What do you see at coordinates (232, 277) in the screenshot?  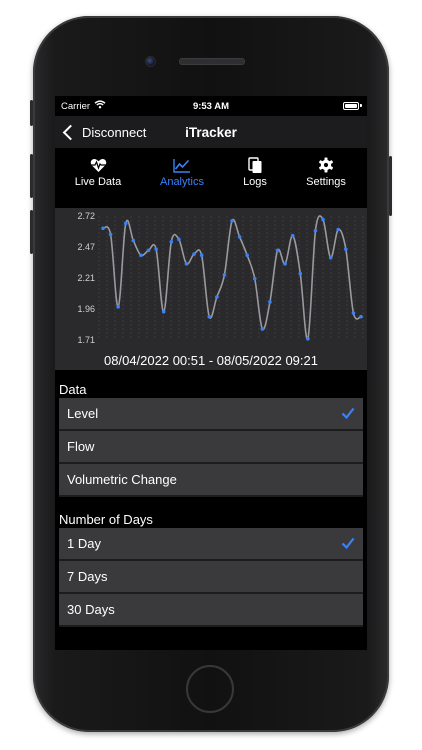 I see `series-line` at bounding box center [232, 277].